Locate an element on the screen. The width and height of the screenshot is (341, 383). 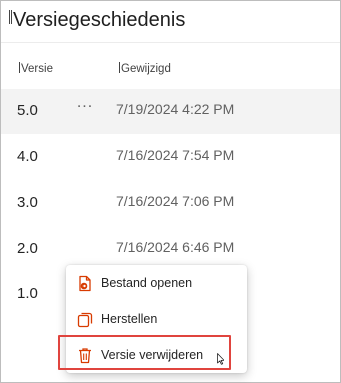
menu-item-open-file: Bestand openen is located at coordinates (156, 283).